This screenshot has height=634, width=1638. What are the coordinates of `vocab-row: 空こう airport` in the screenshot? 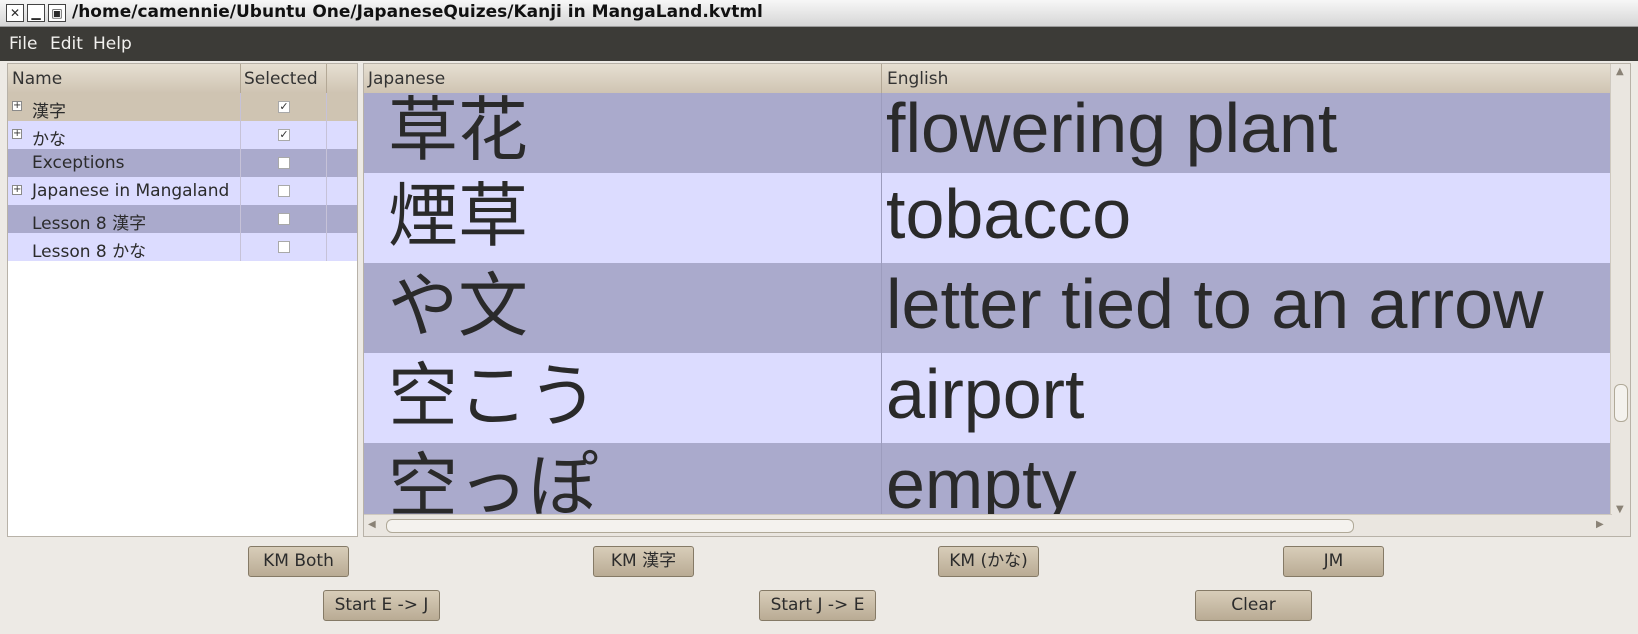 It's located at (988, 398).